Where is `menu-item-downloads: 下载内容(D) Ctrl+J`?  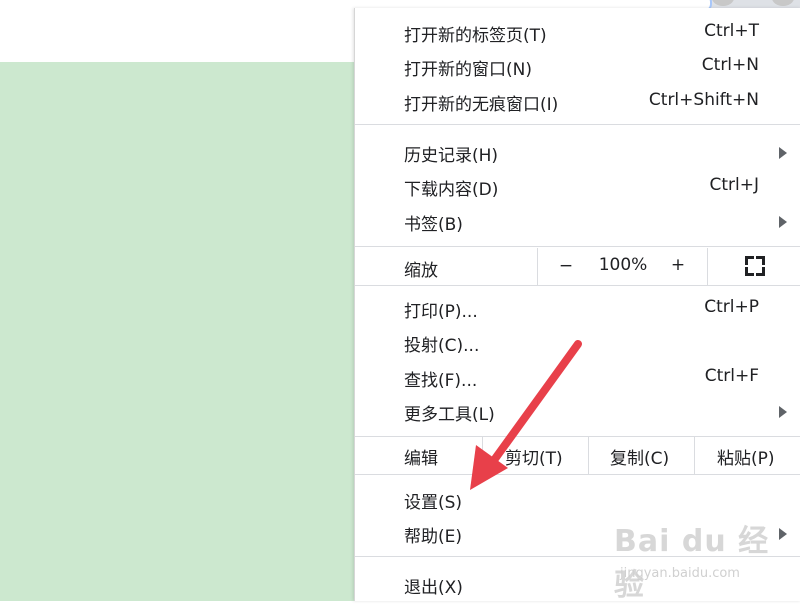 menu-item-downloads: 下载内容(D) Ctrl+J is located at coordinates (577, 186).